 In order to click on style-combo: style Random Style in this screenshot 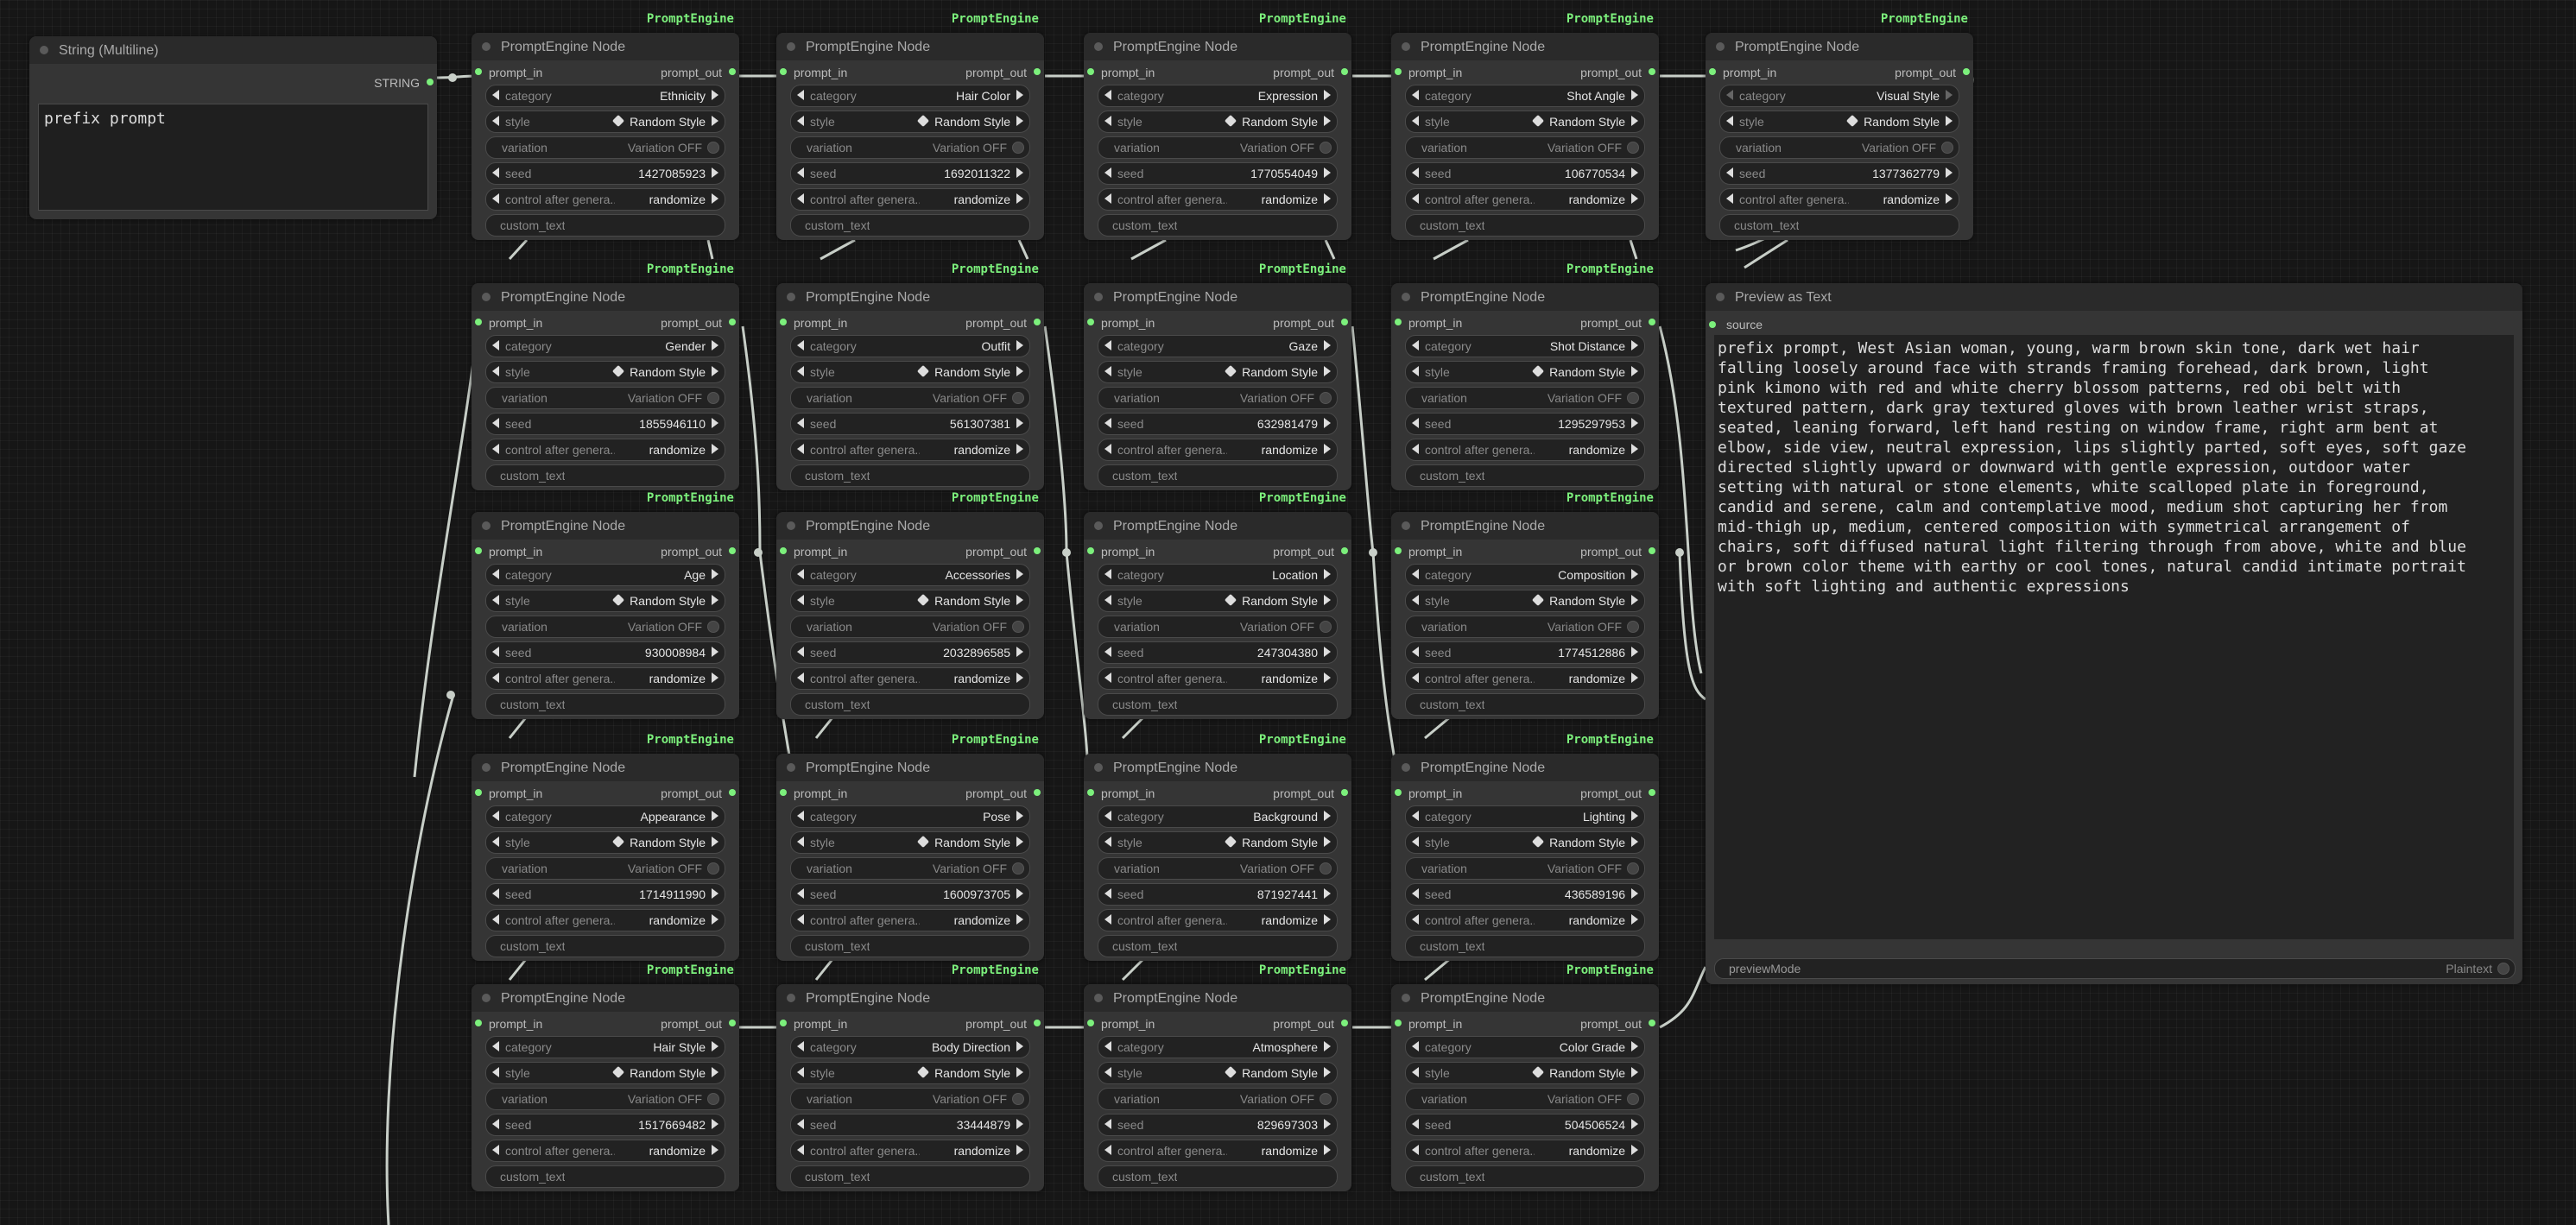, I will do `click(1218, 842)`.